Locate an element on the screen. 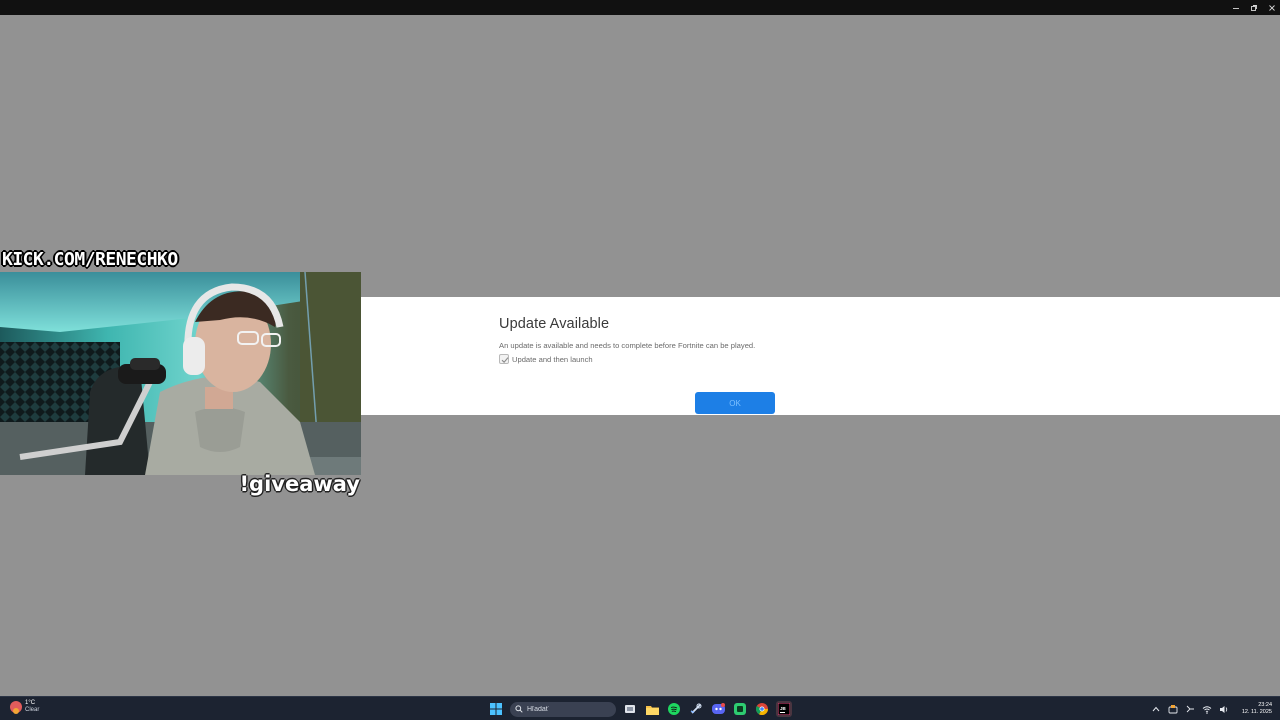 This screenshot has height=720, width=1280. weather-icon is located at coordinates (16, 707).